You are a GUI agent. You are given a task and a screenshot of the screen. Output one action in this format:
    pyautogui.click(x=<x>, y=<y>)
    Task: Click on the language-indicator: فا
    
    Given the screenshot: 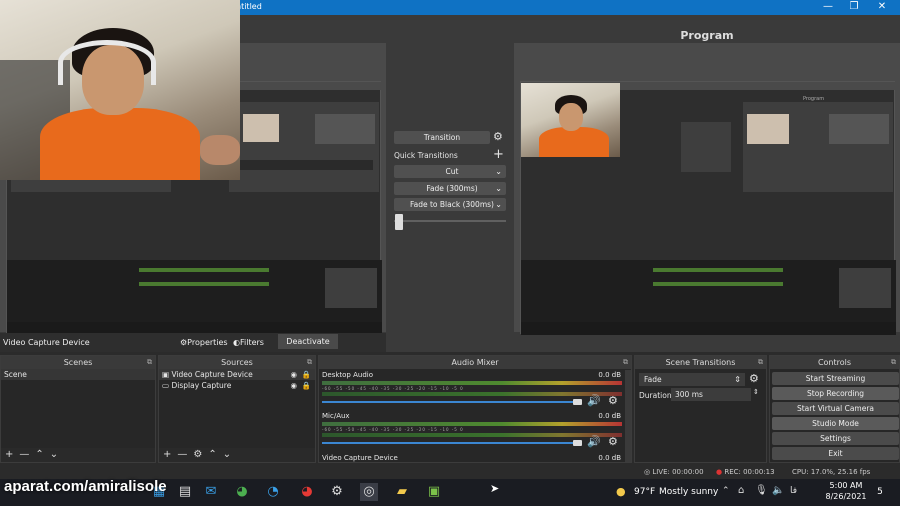 What is the action you would take?
    pyautogui.click(x=793, y=491)
    